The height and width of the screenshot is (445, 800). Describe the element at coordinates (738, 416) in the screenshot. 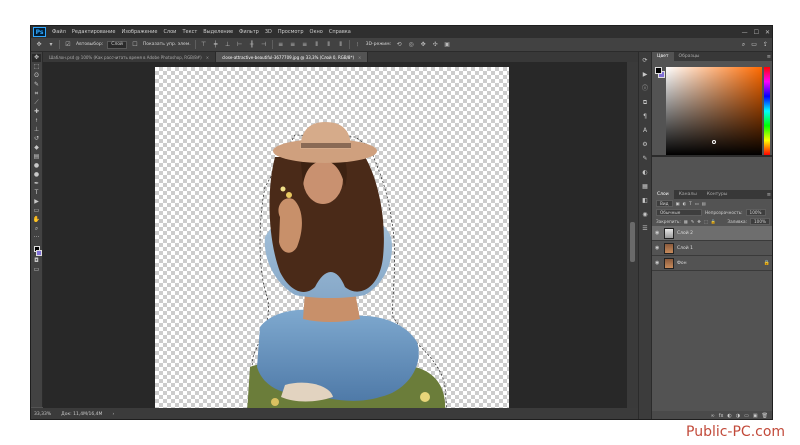

I see `new-adjustment-icon: ◑` at that location.